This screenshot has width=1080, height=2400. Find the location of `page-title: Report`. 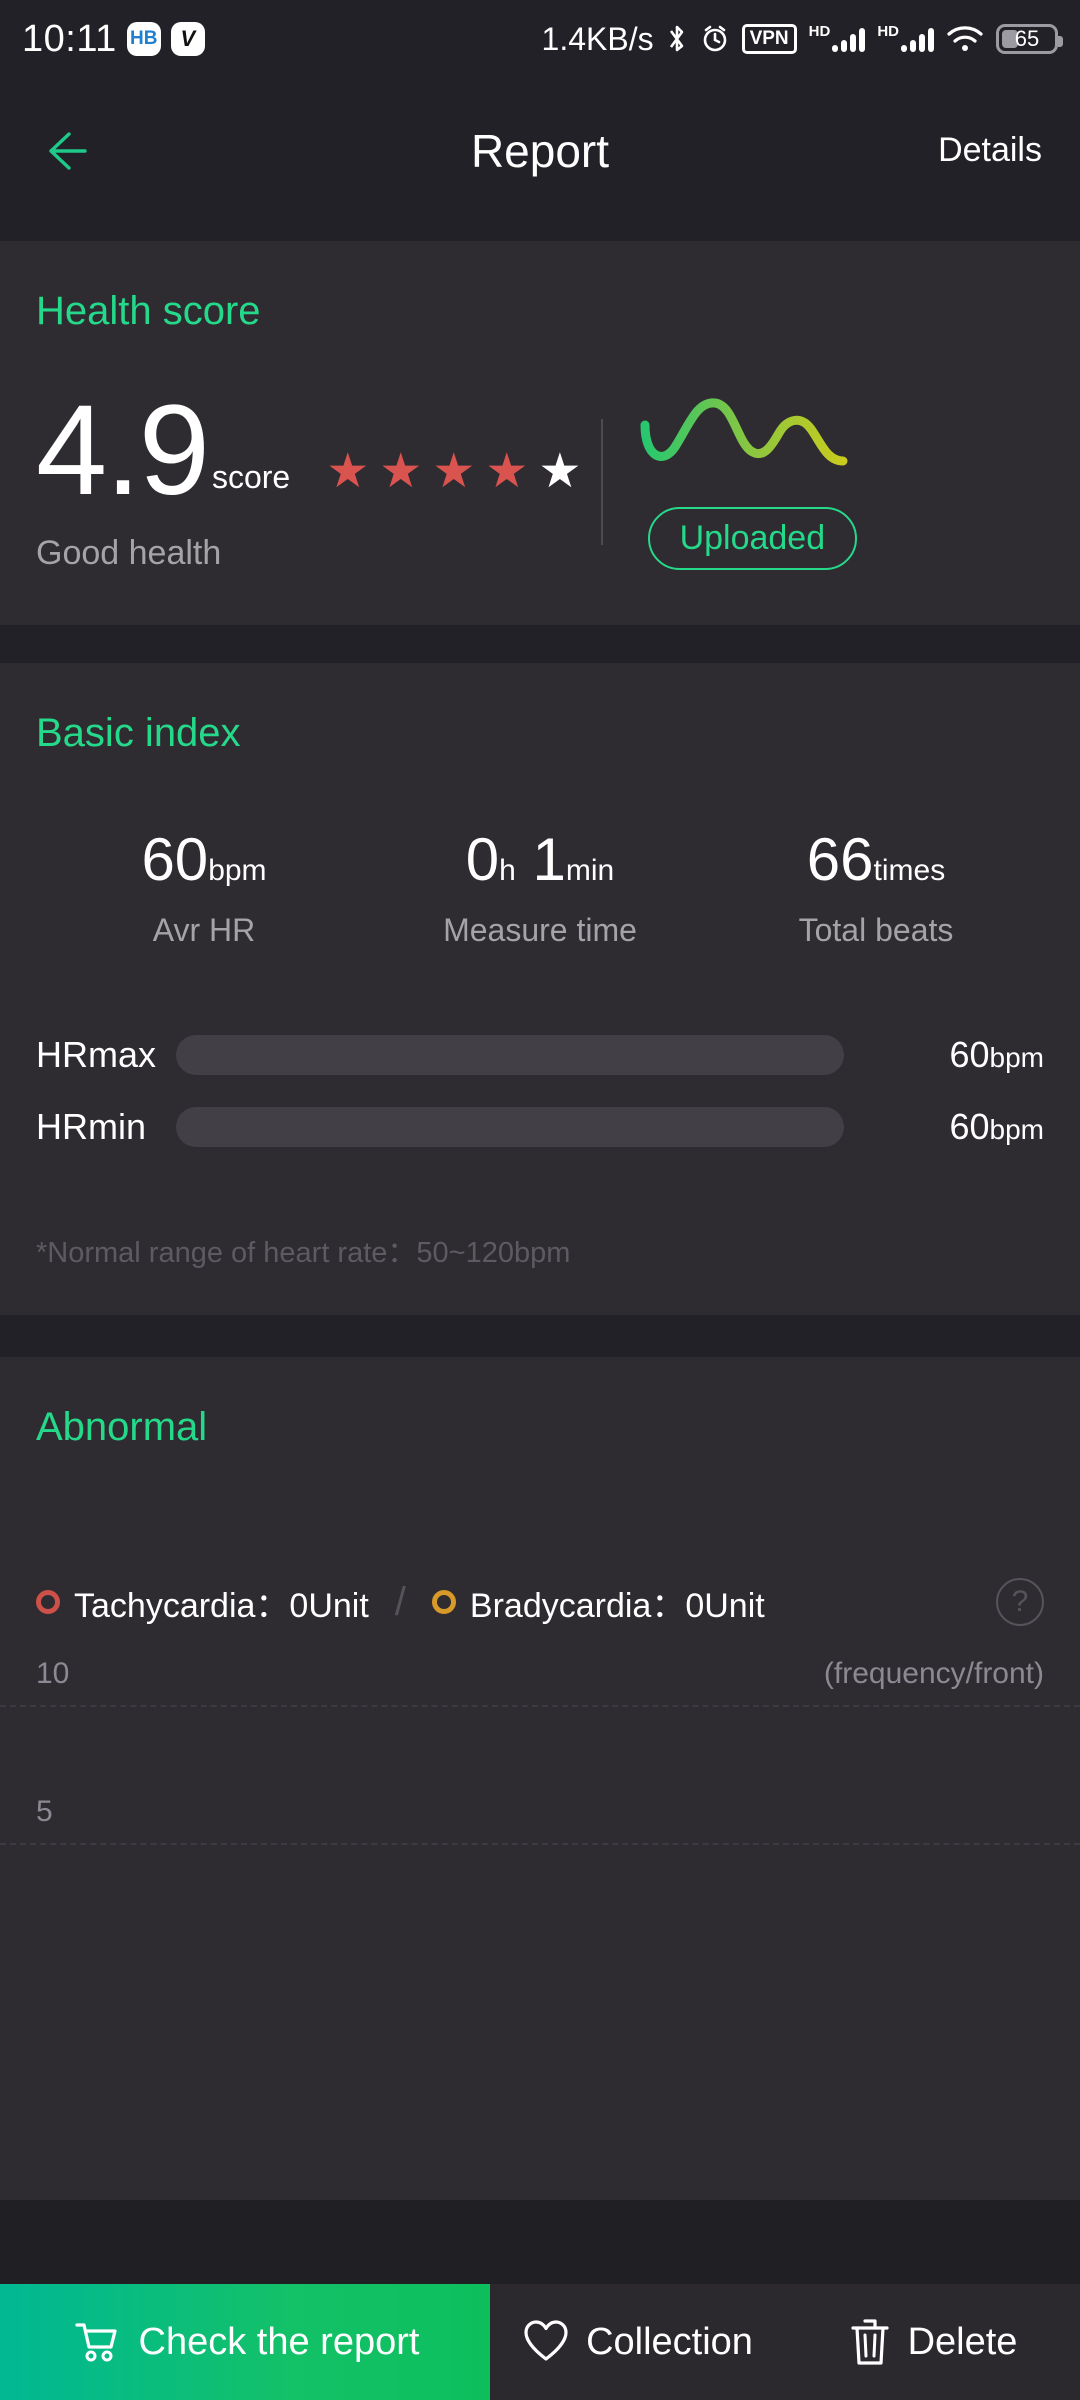

page-title: Report is located at coordinates (540, 150).